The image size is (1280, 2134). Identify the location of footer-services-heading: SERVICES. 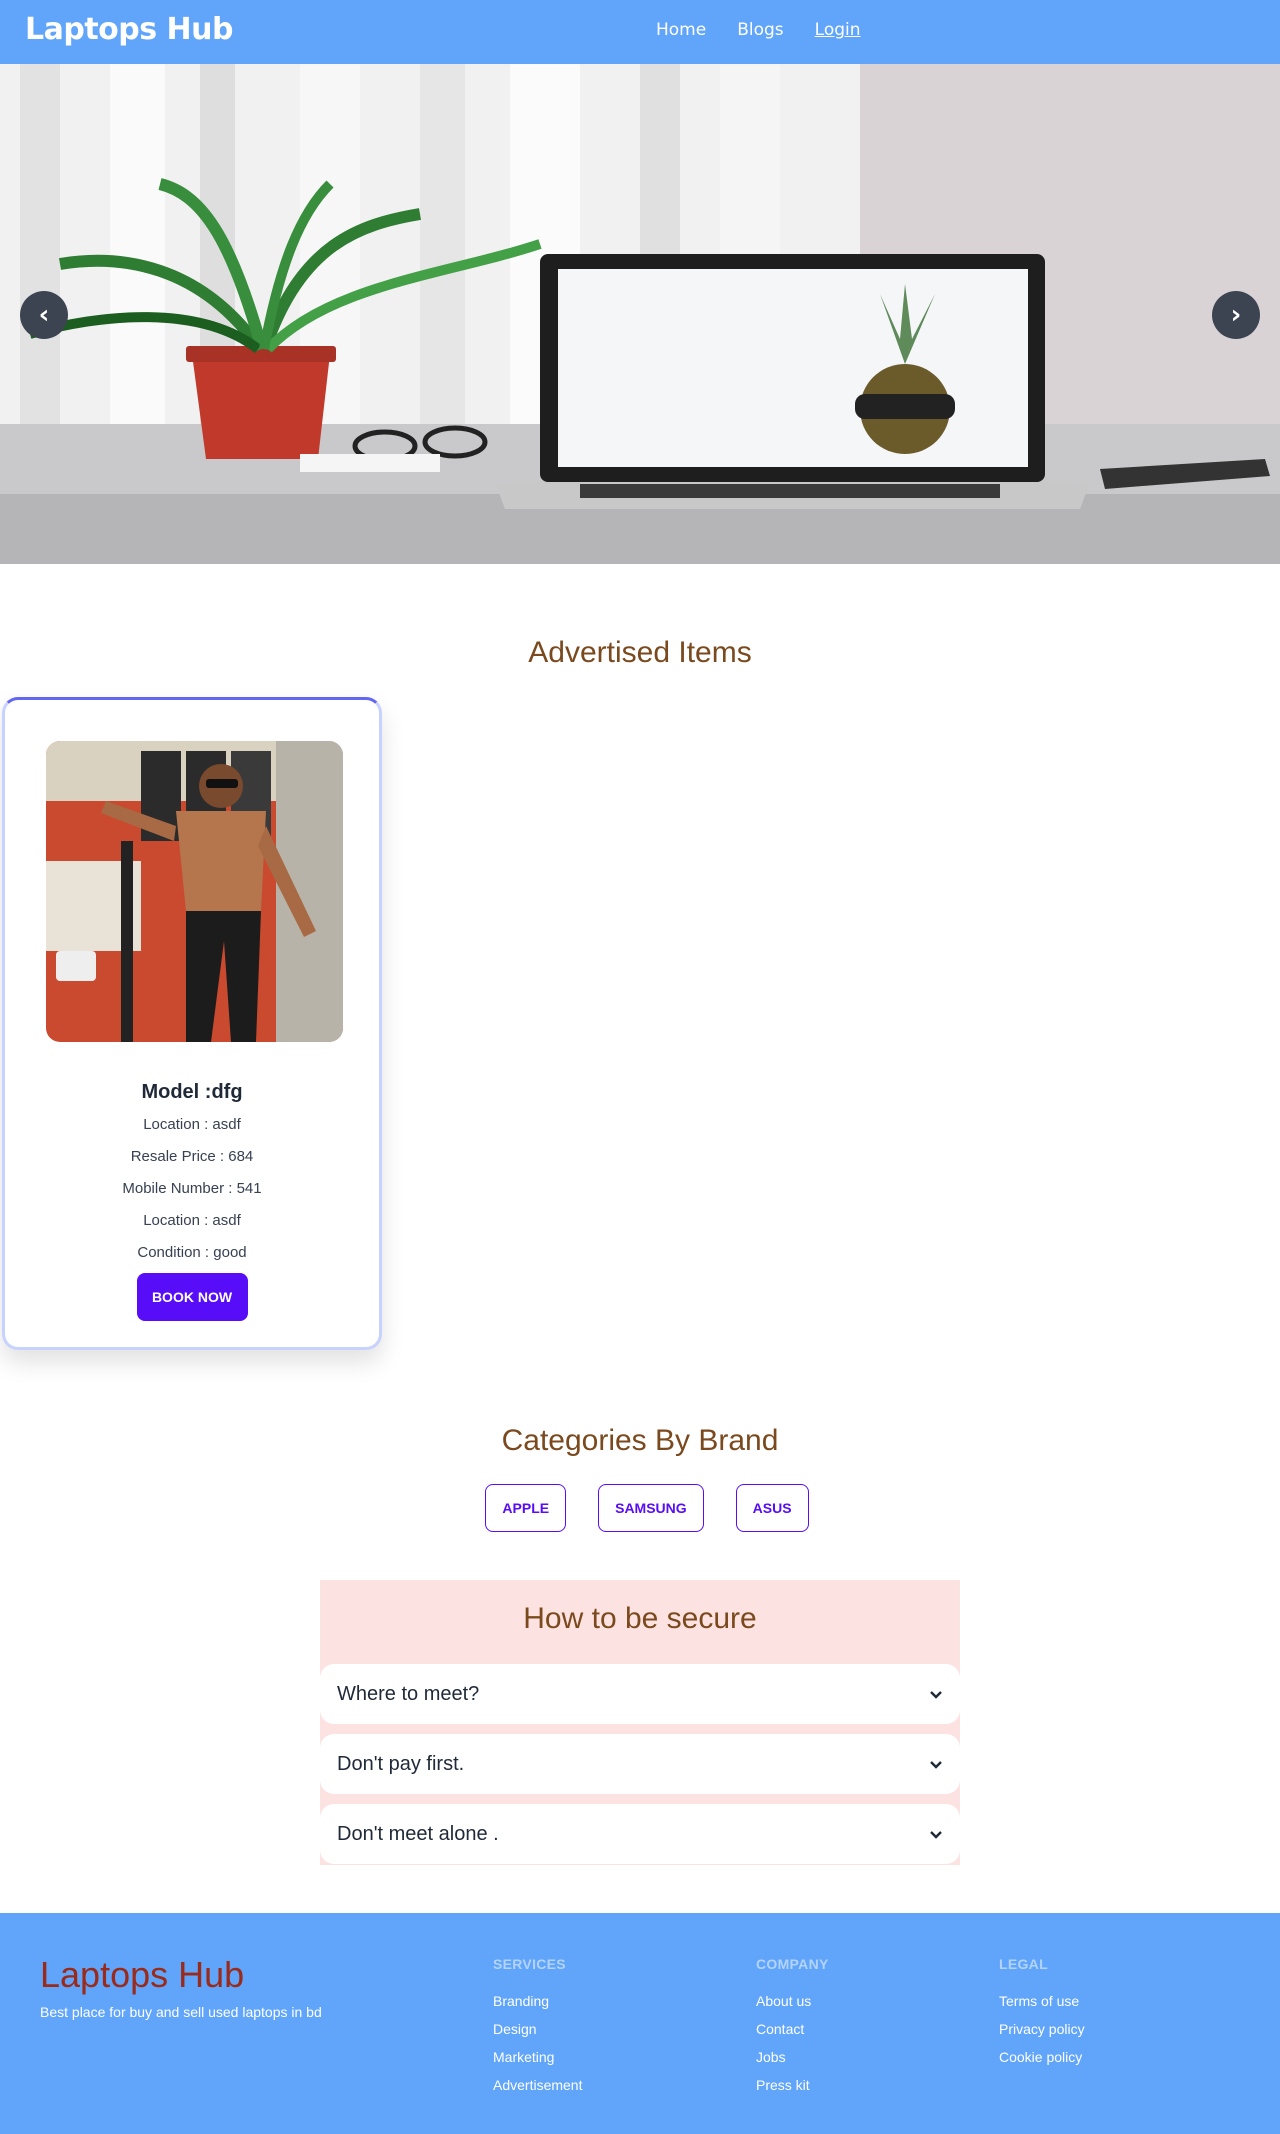
(529, 1964).